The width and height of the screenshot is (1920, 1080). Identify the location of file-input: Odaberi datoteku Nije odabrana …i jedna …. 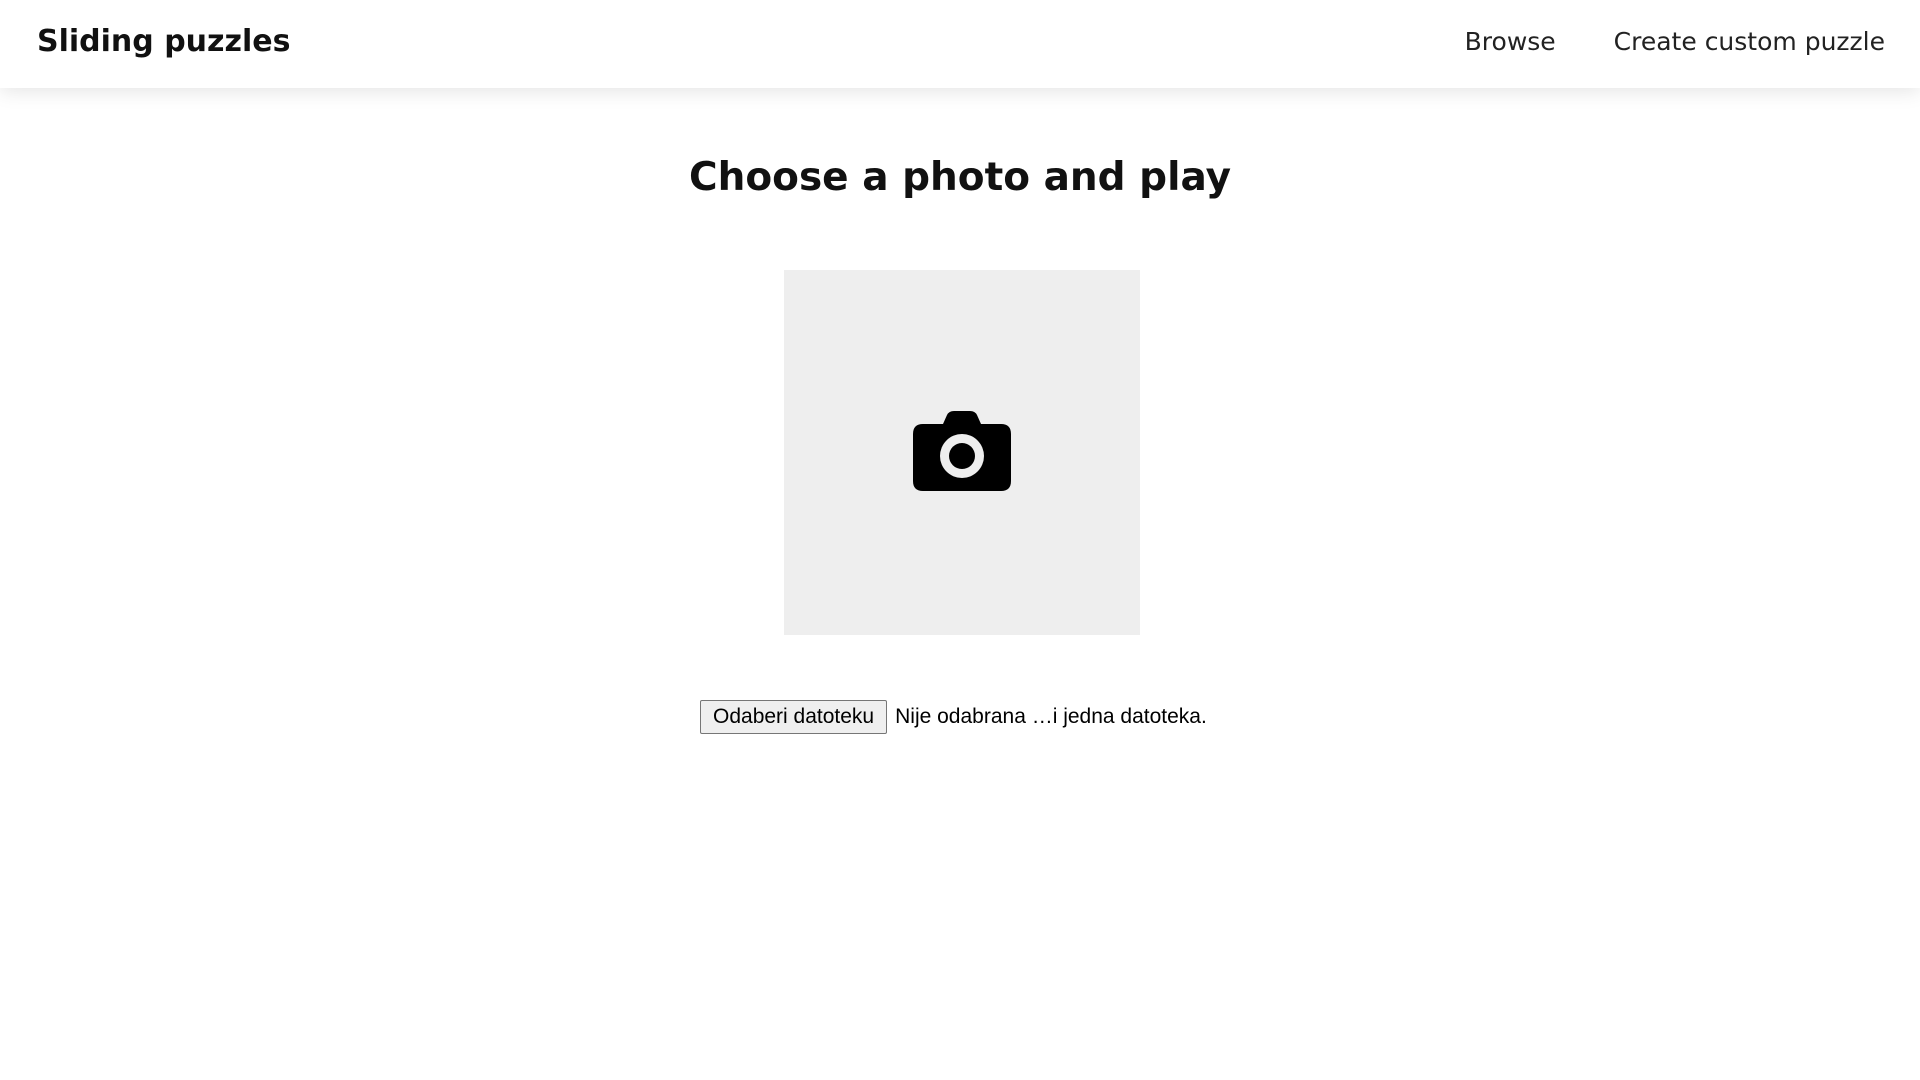
(953, 716).